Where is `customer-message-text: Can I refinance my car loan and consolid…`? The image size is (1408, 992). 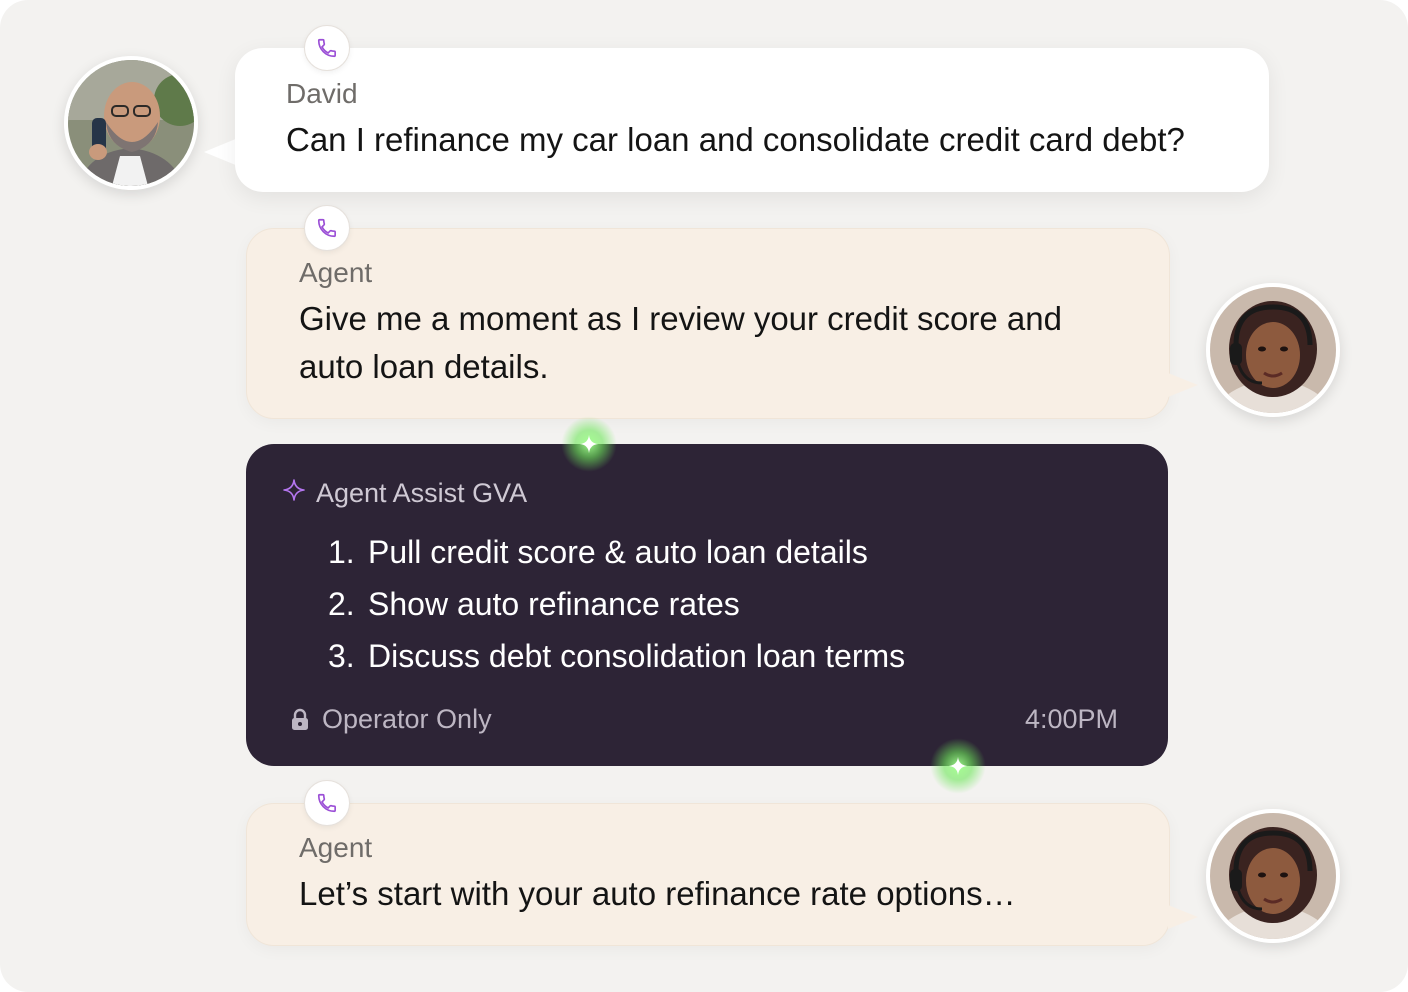
customer-message-text: Can I refinance my car loan and consolid… is located at coordinates (735, 139).